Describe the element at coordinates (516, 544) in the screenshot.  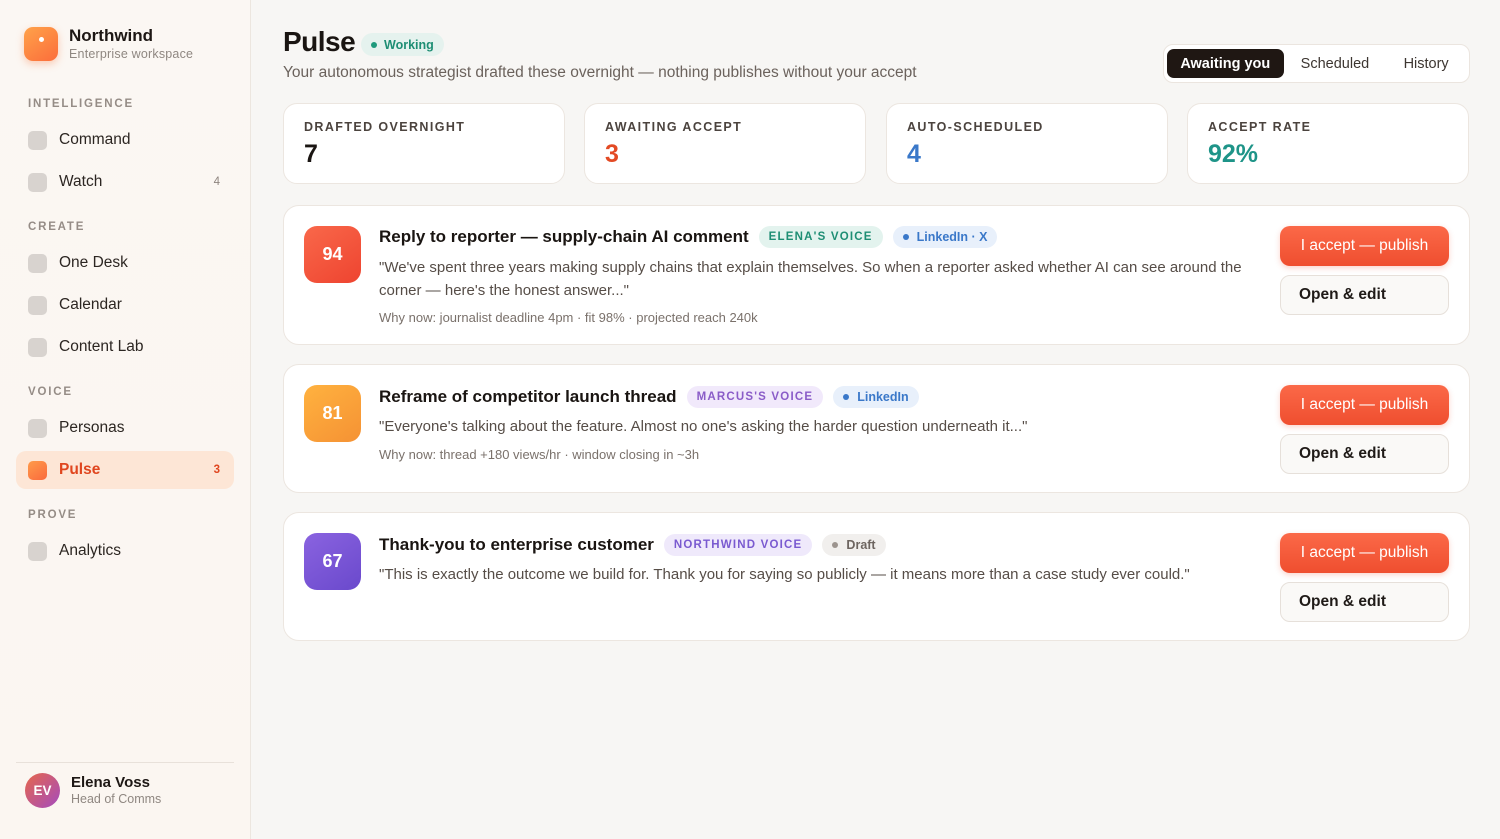
I see `card-title: Thank-you to enterprise customer` at that location.